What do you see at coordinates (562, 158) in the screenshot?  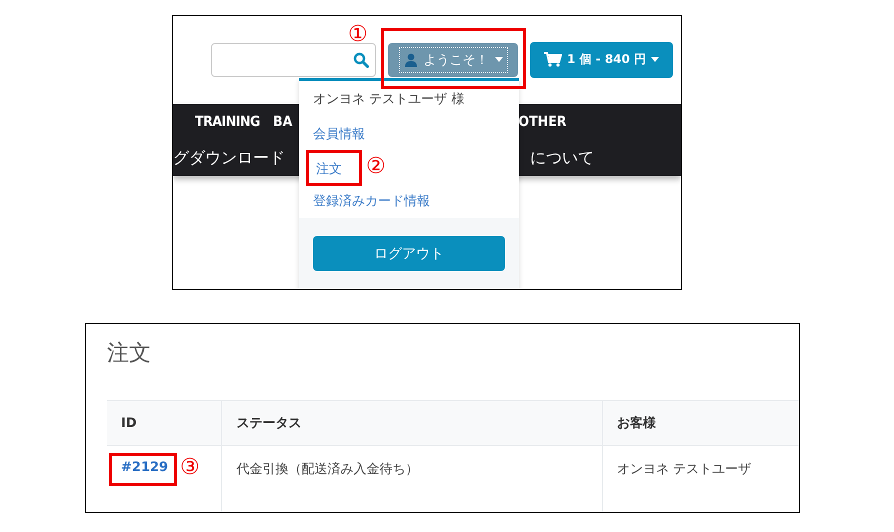 I see `nav-link: について` at bounding box center [562, 158].